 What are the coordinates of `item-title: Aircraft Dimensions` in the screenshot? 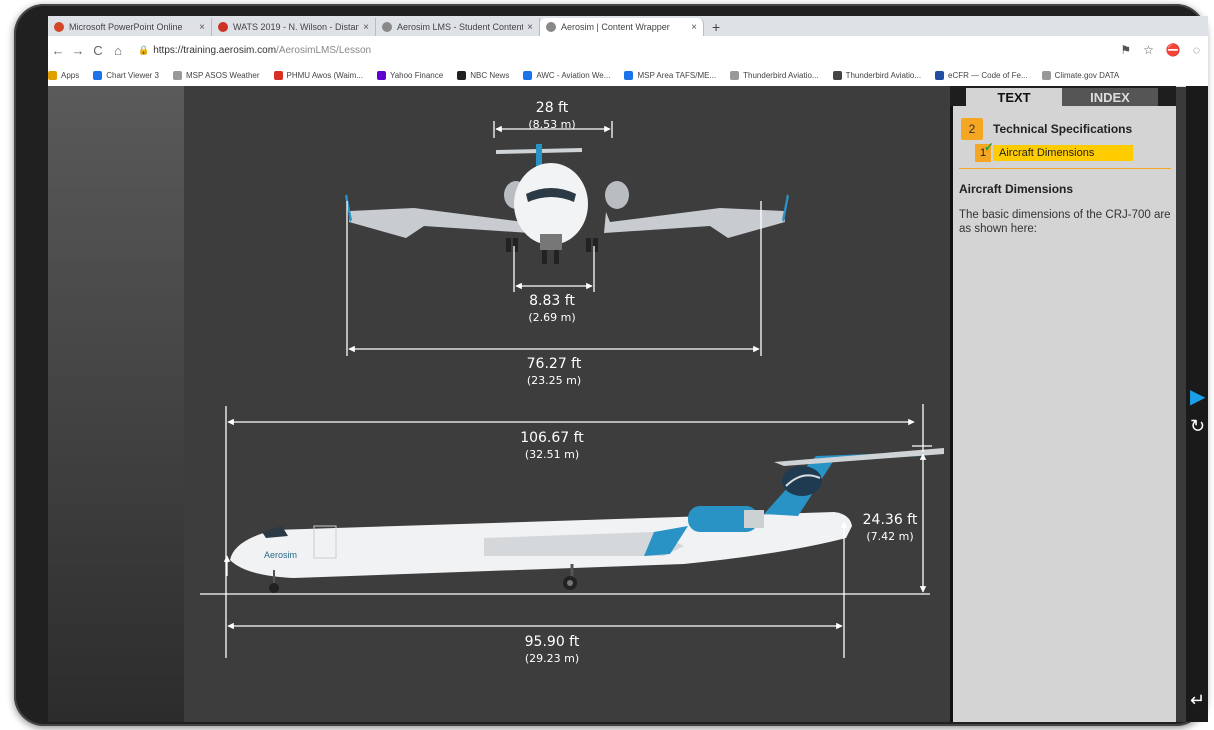 It's located at (1063, 153).